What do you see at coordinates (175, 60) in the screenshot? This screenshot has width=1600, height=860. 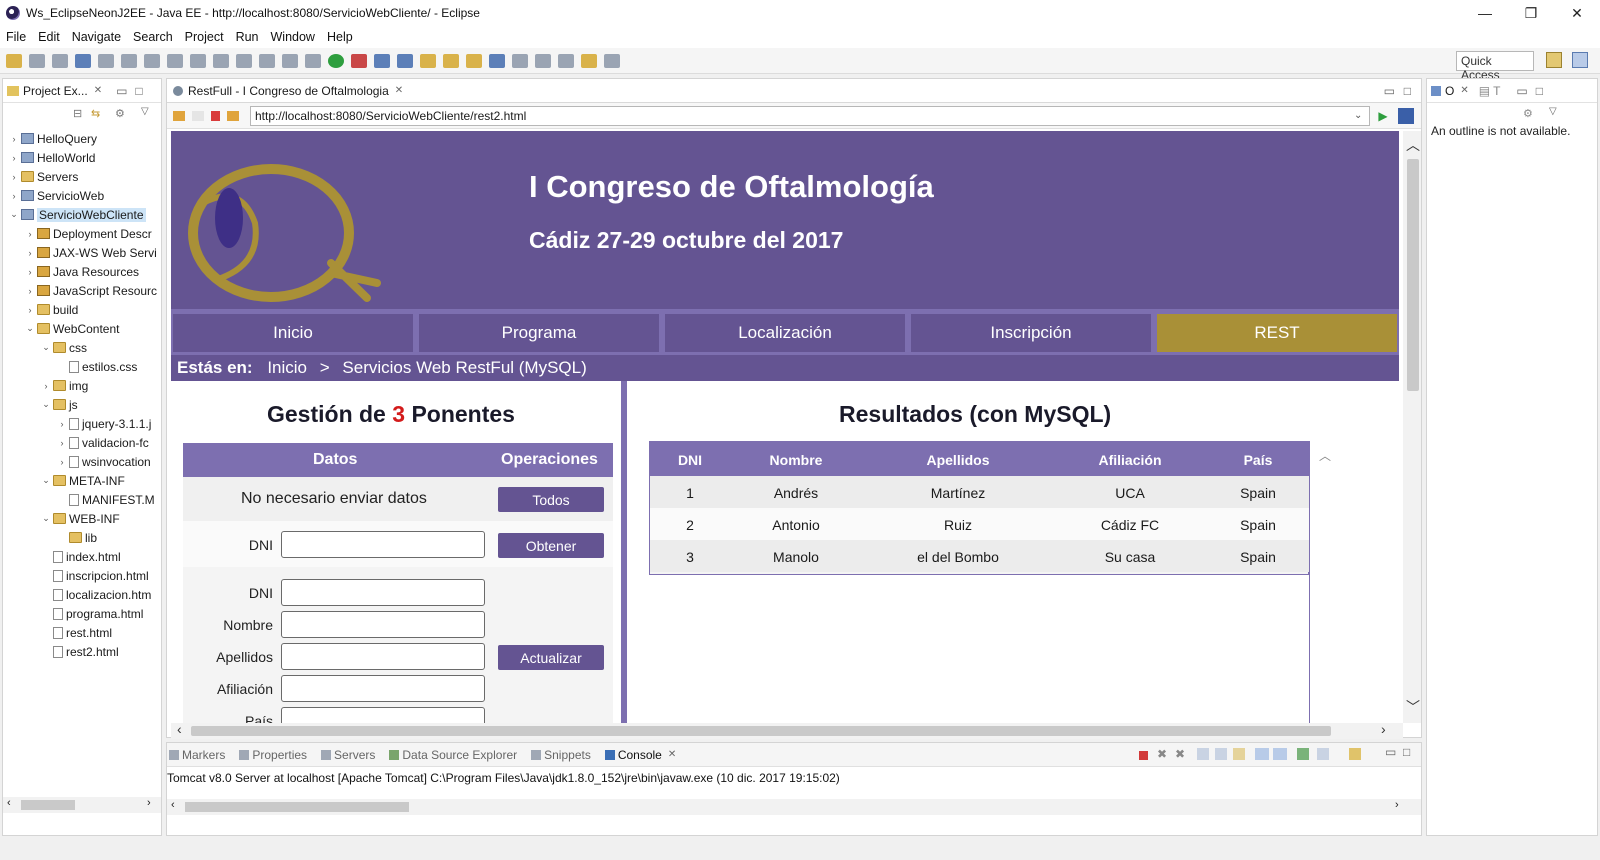 I see `terminate-icon` at bounding box center [175, 60].